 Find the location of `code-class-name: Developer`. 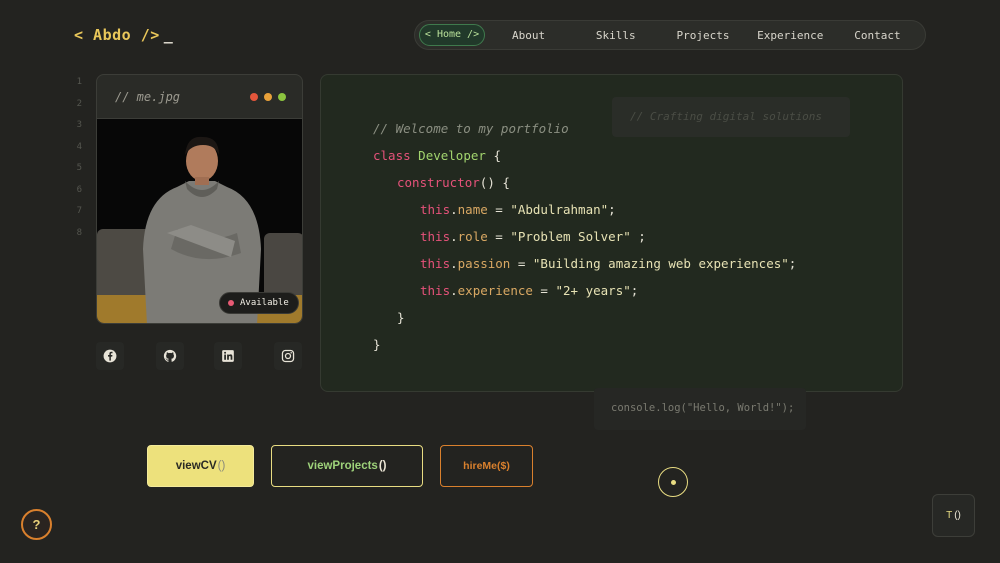

code-class-name: Developer is located at coordinates (452, 155).